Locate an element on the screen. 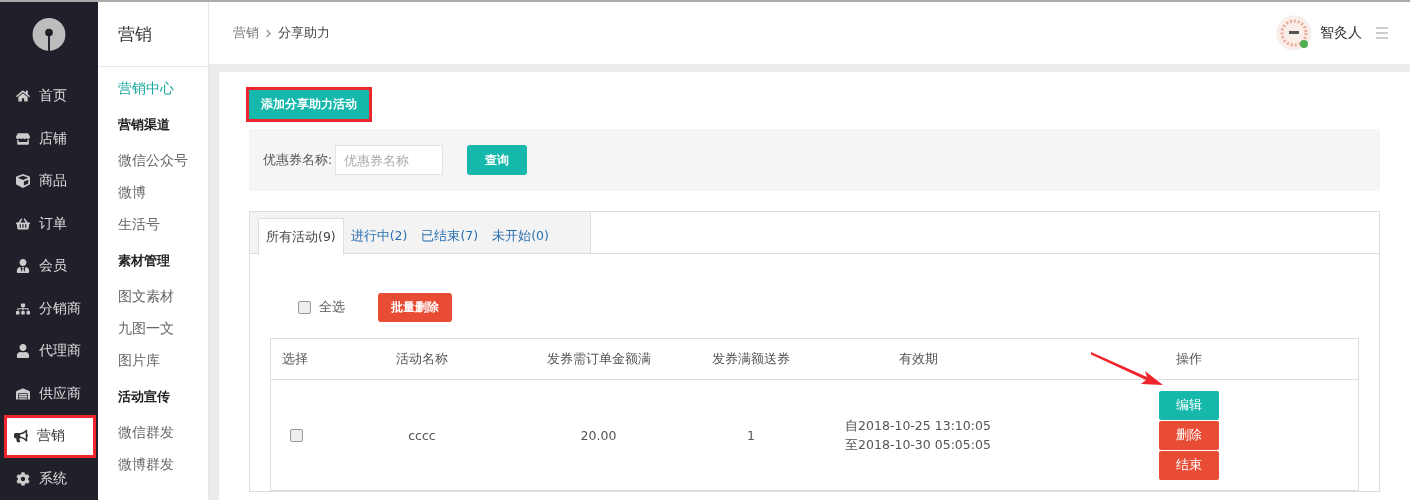  nav-item: 商品 is located at coordinates (49, 181).